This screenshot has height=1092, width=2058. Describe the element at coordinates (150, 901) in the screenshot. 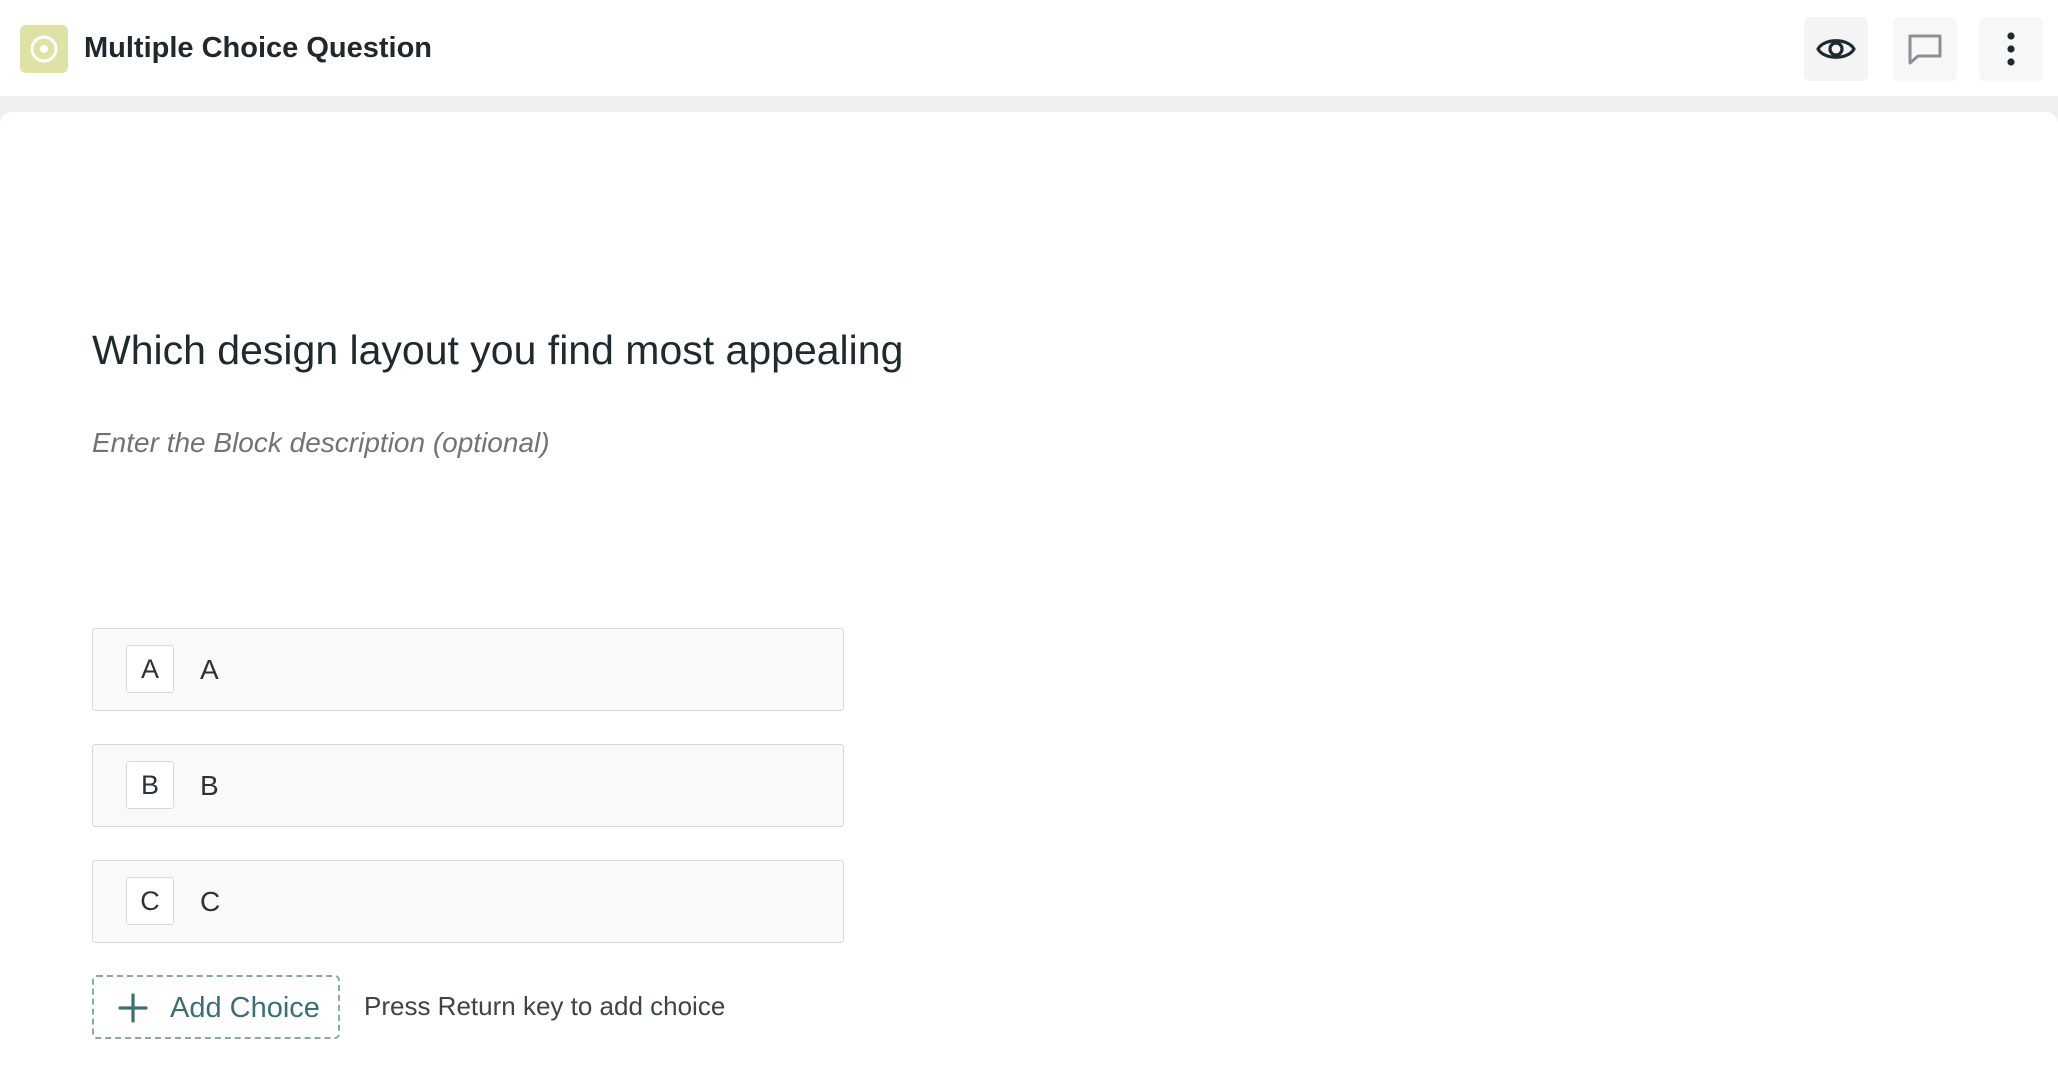

I see `choice-key: C` at that location.